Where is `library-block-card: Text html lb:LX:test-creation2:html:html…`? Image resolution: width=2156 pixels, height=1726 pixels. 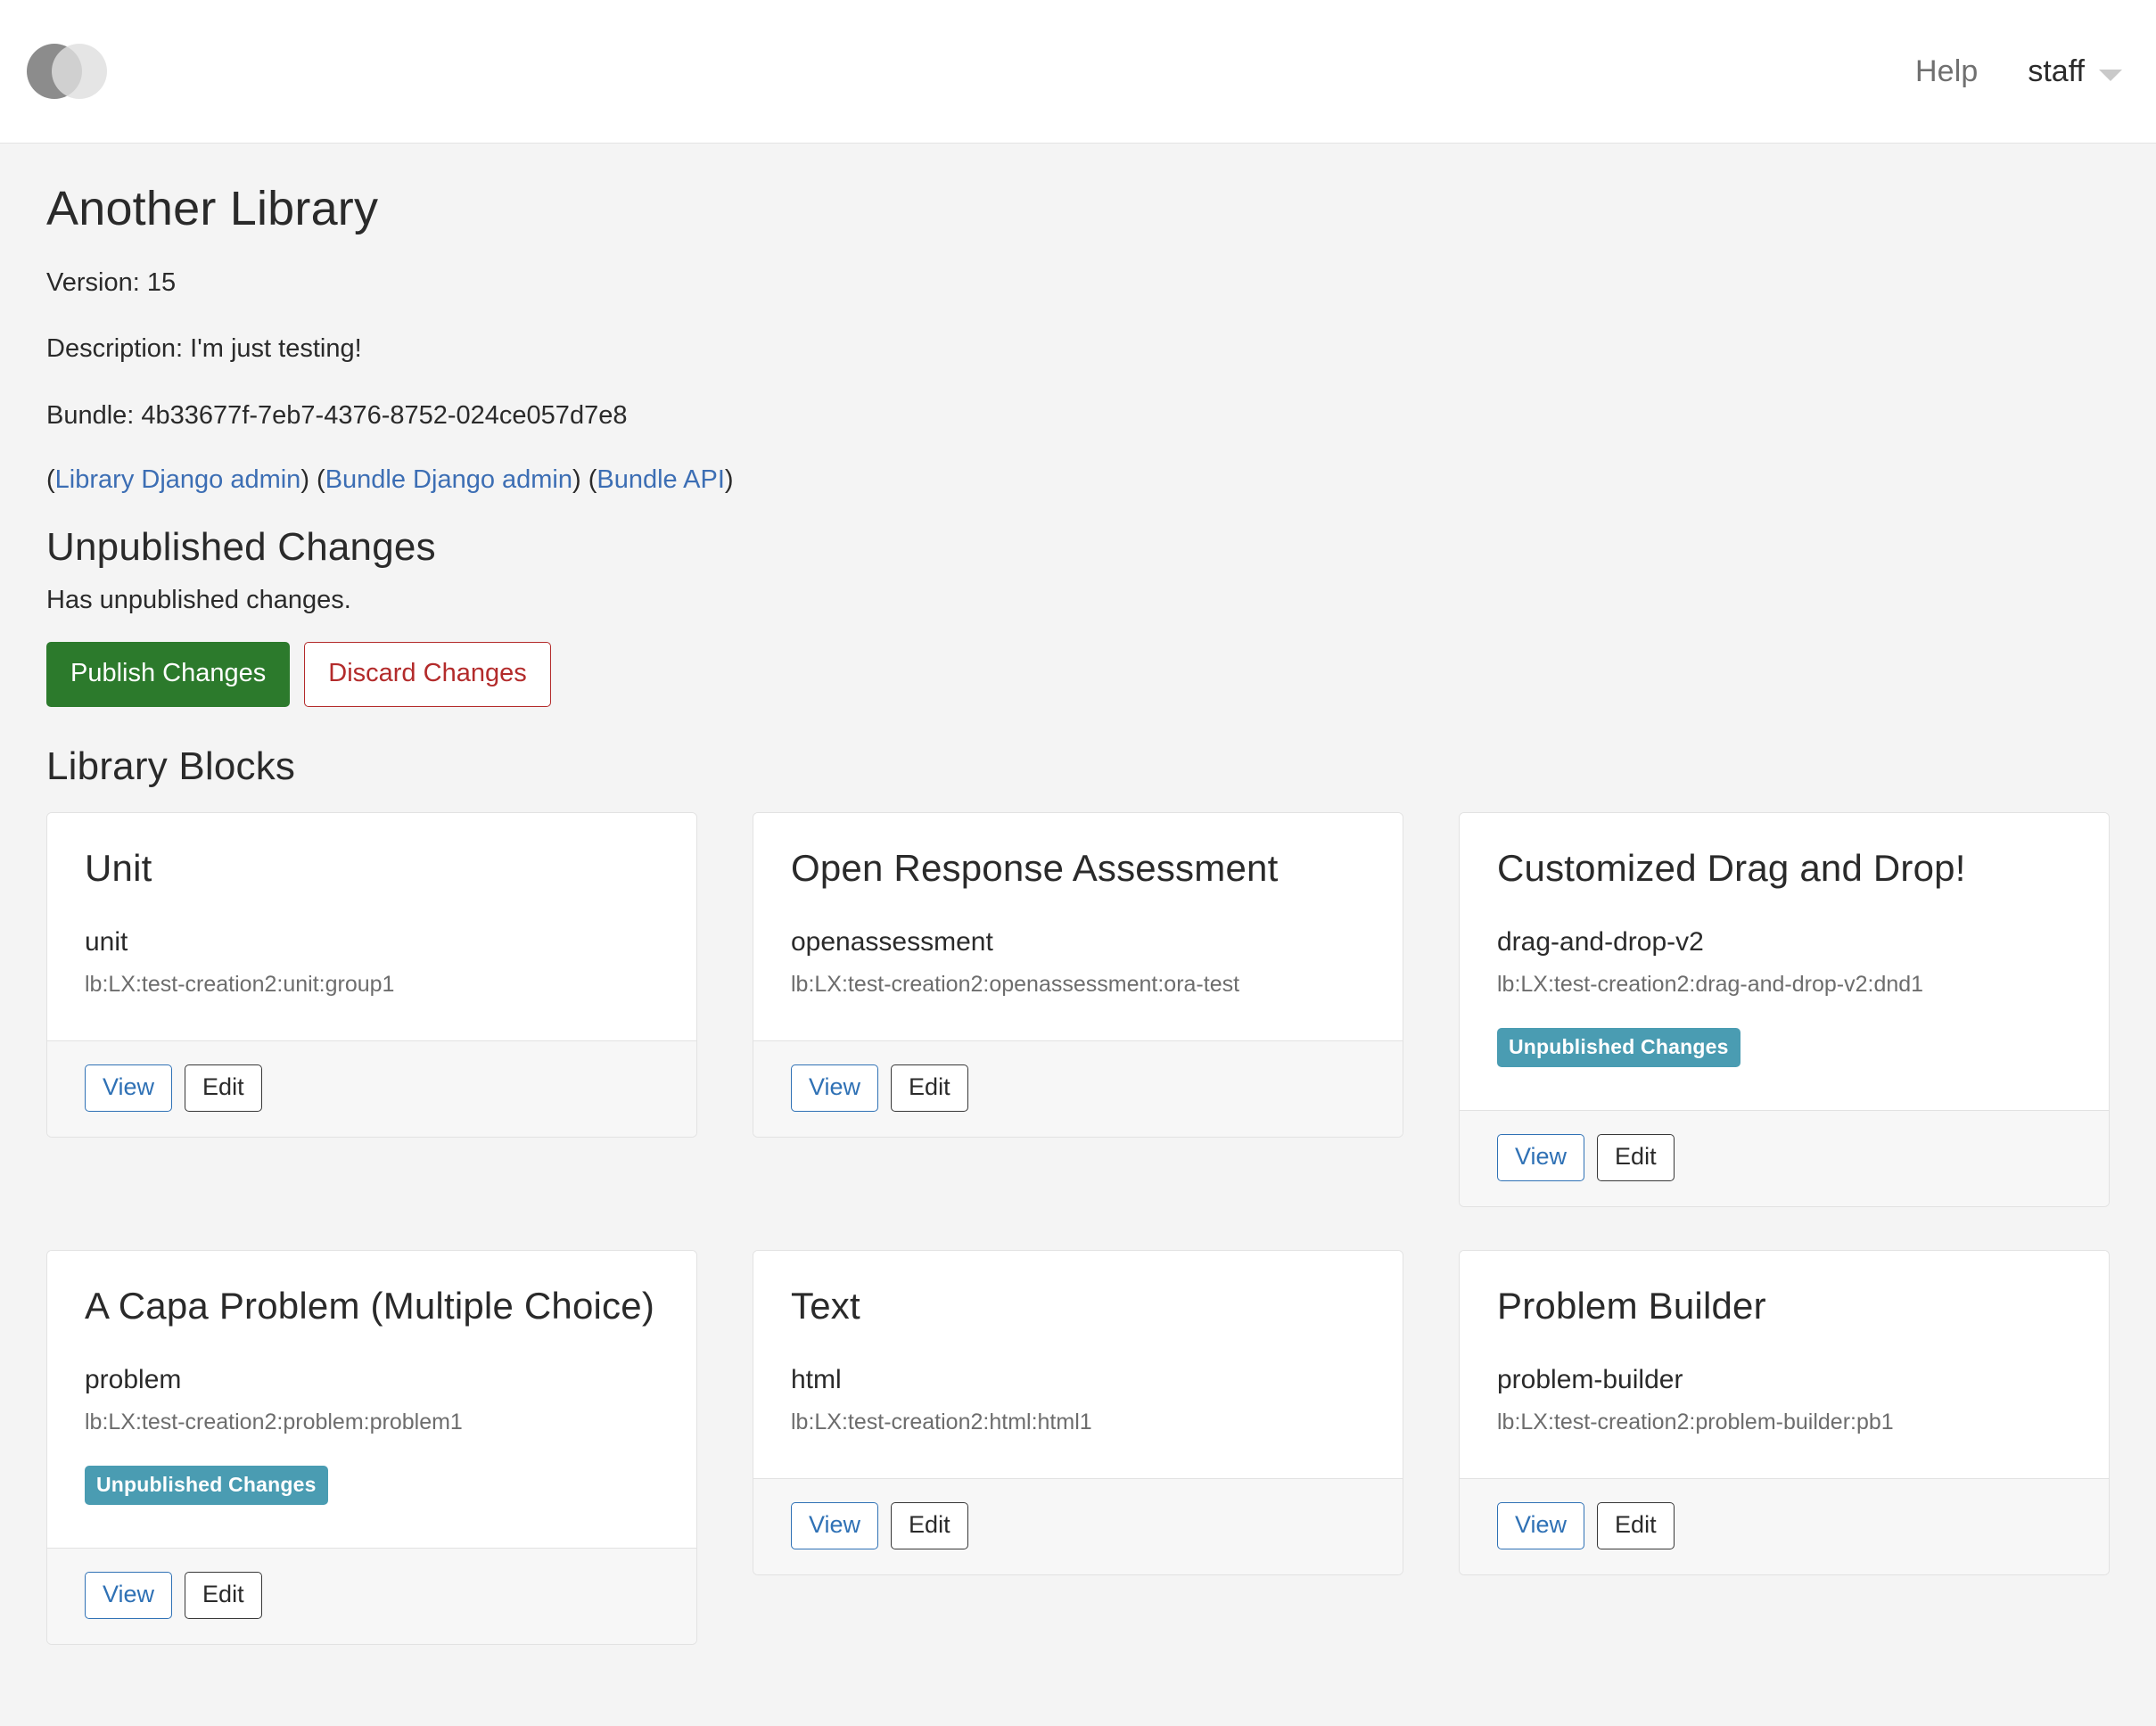 library-block-card: Text html lb:LX:test-creation2:html:html… is located at coordinates (1078, 1412).